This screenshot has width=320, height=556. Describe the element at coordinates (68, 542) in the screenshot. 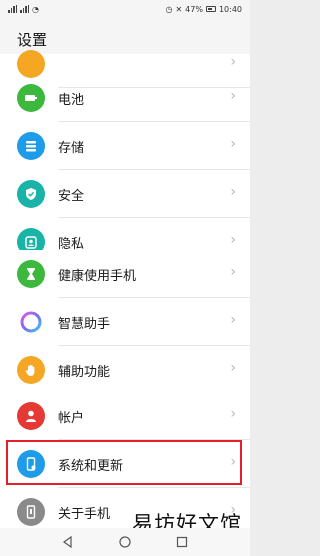

I see `back-icon` at that location.